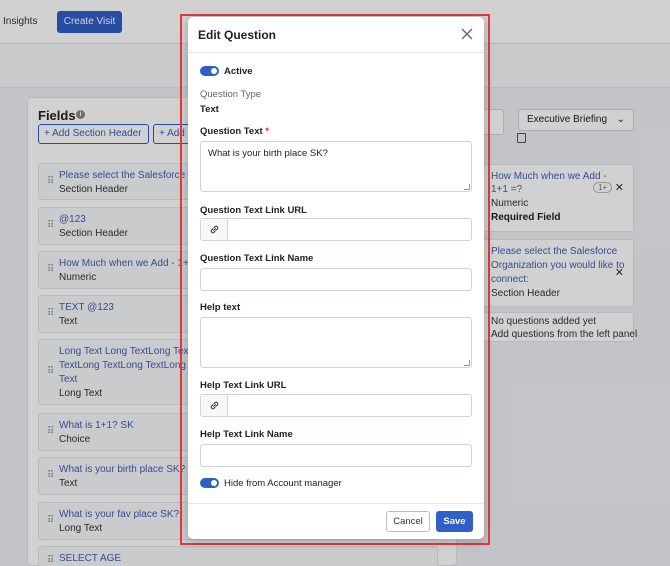 The width and height of the screenshot is (670, 566). I want to click on help-text-link-url-input, so click(336, 405).